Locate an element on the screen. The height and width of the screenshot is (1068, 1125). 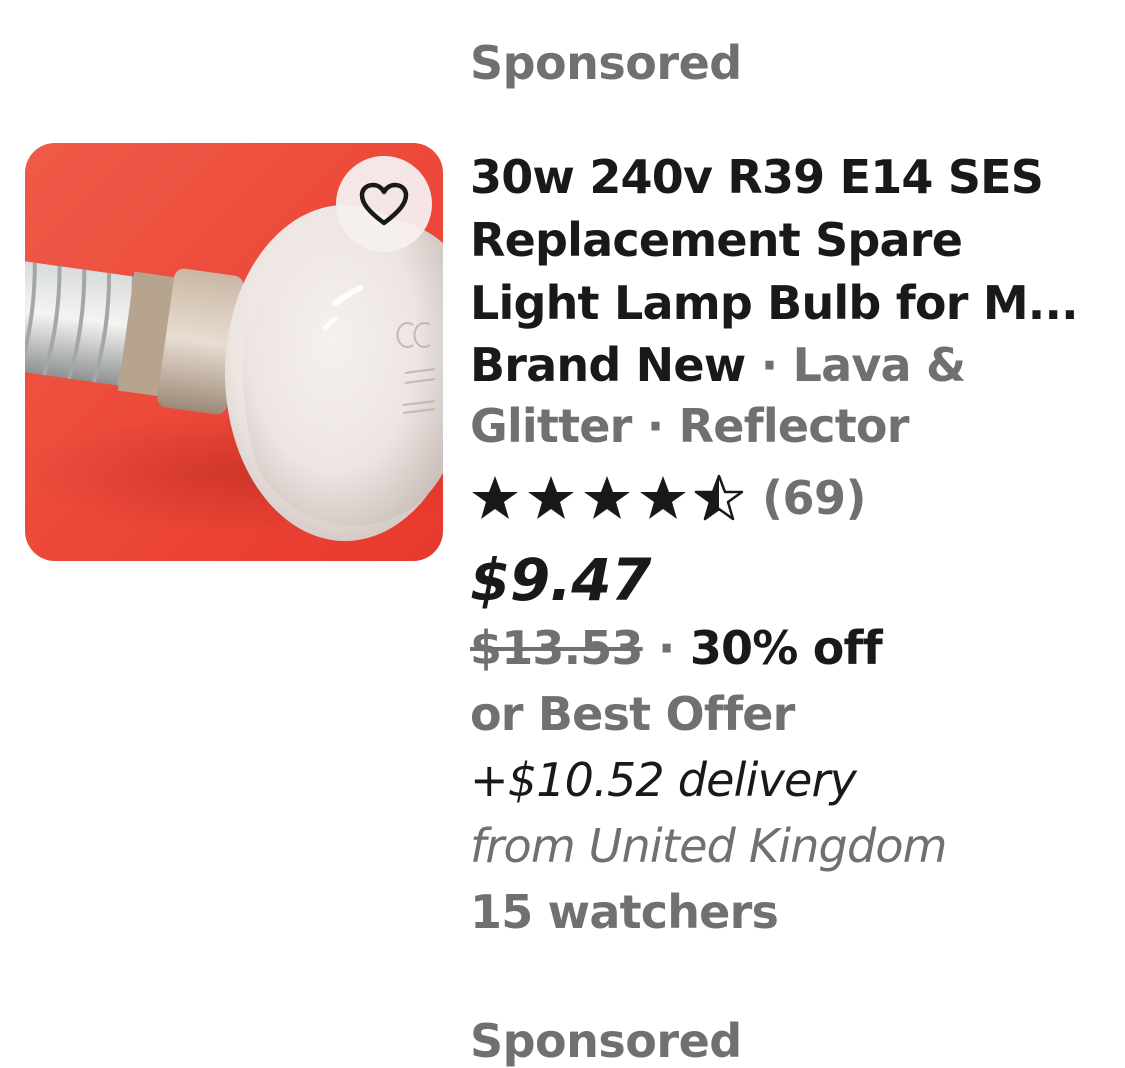
attribute-lava-glitter-cont: Glitter is located at coordinates (551, 426).